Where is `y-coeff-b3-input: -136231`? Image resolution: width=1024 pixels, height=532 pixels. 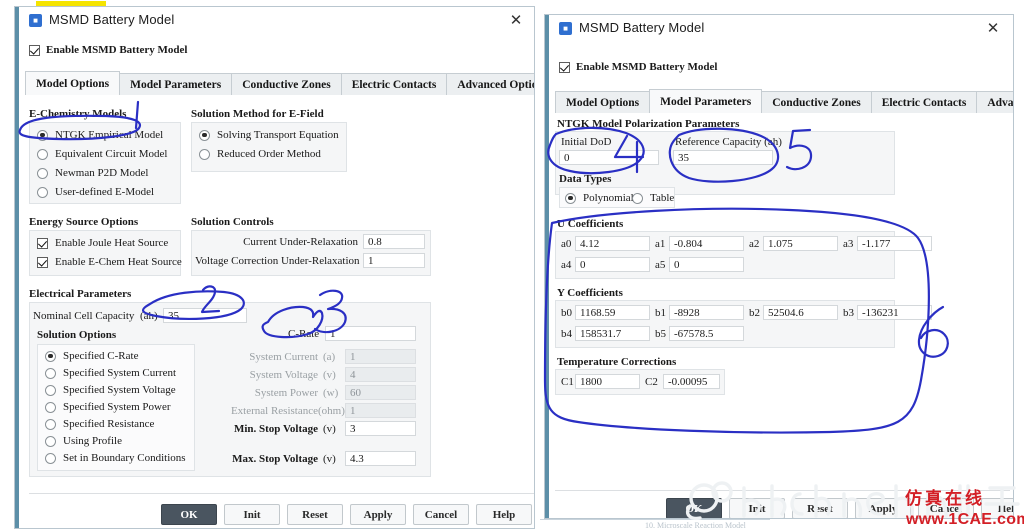
y-coeff-b3-input: -136231 is located at coordinates (894, 312).